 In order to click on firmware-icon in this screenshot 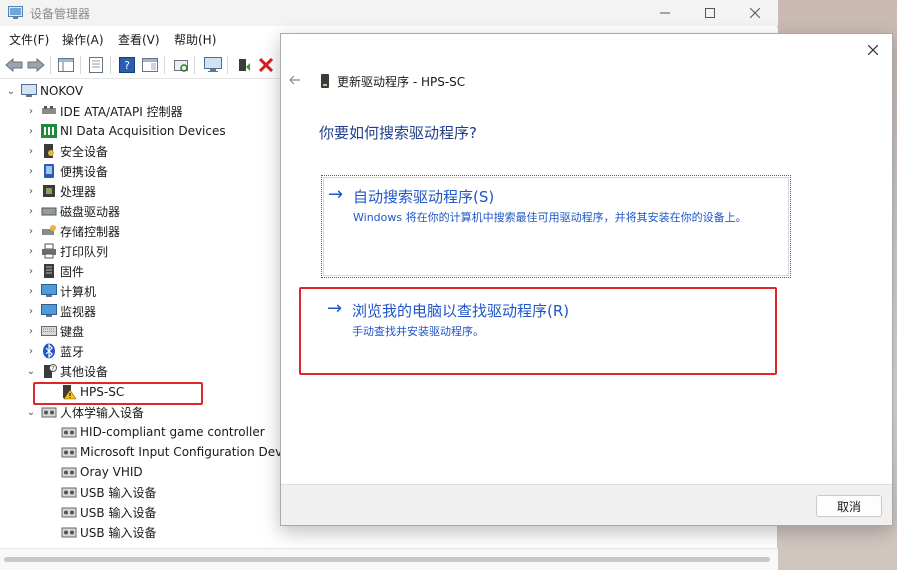, I will do `click(49, 271)`.